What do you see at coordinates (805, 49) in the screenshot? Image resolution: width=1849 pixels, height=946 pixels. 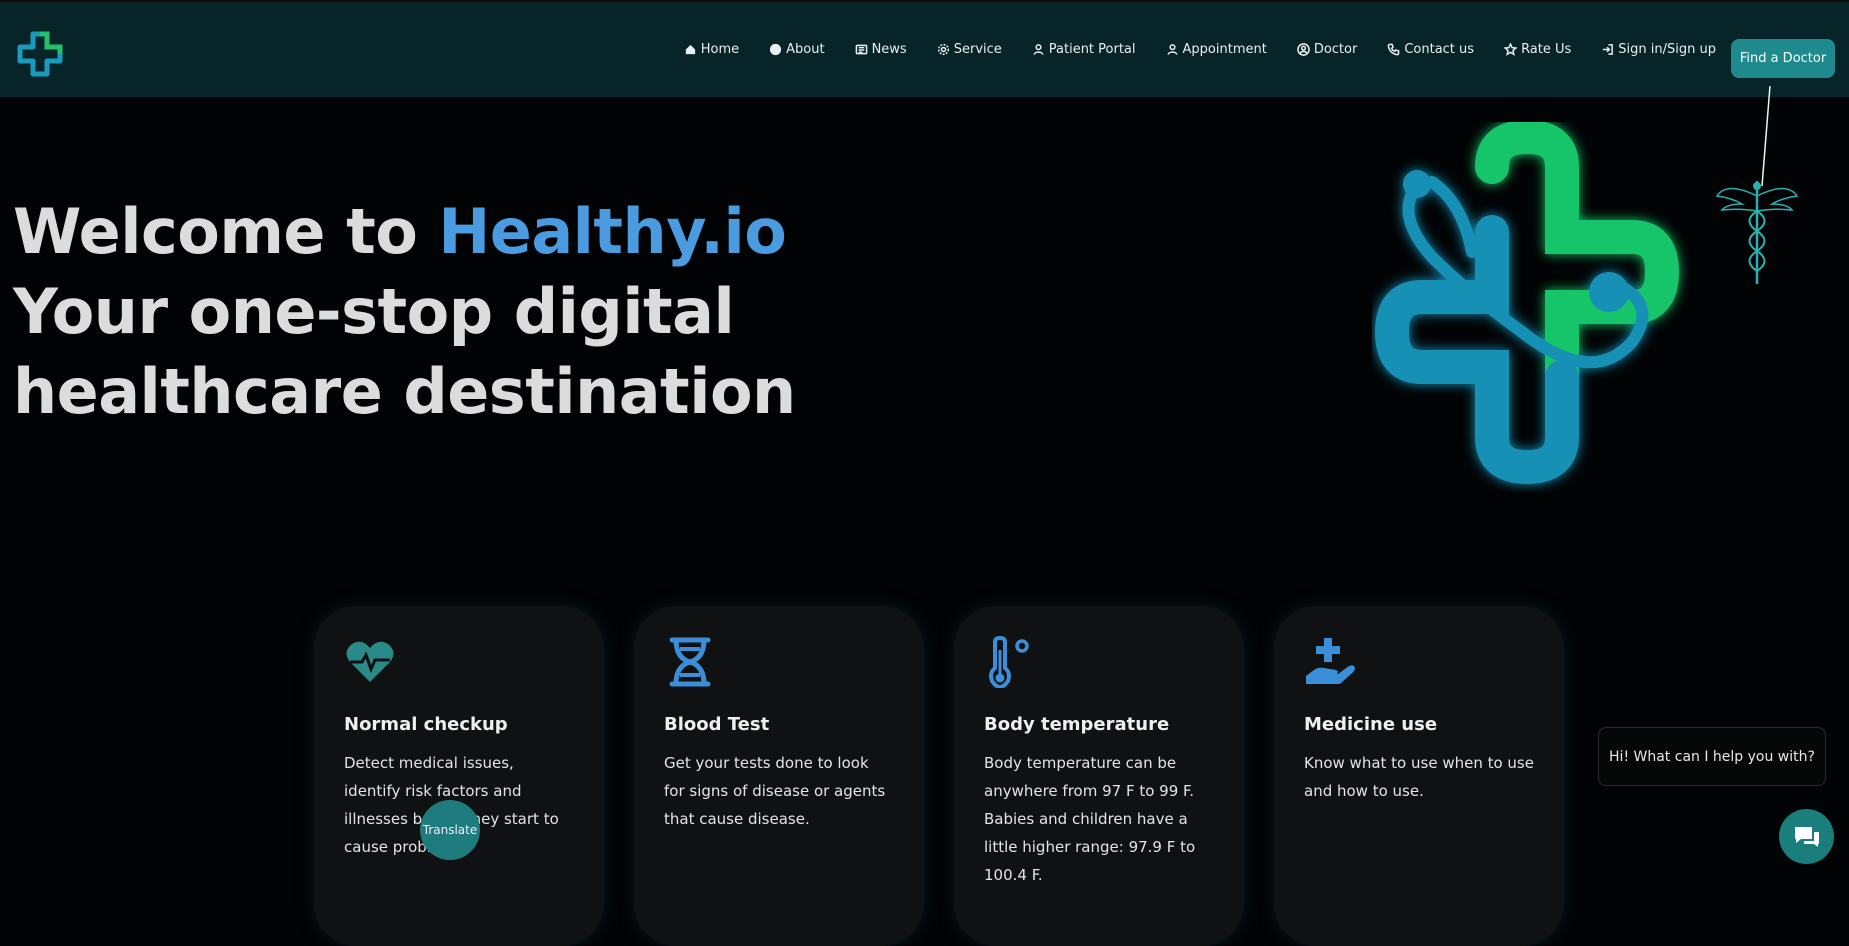 I see `nav-label: About` at bounding box center [805, 49].